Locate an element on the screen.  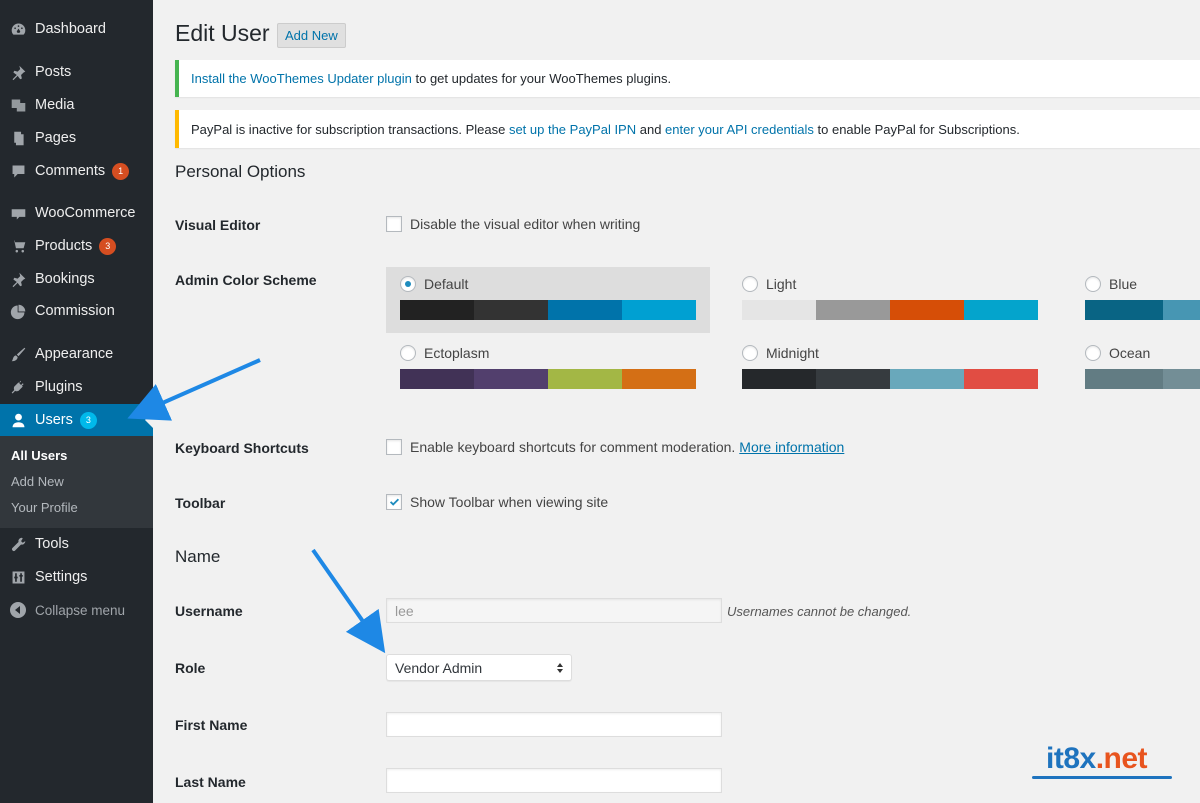
scheme-name: Blue is located at coordinates (1123, 284).